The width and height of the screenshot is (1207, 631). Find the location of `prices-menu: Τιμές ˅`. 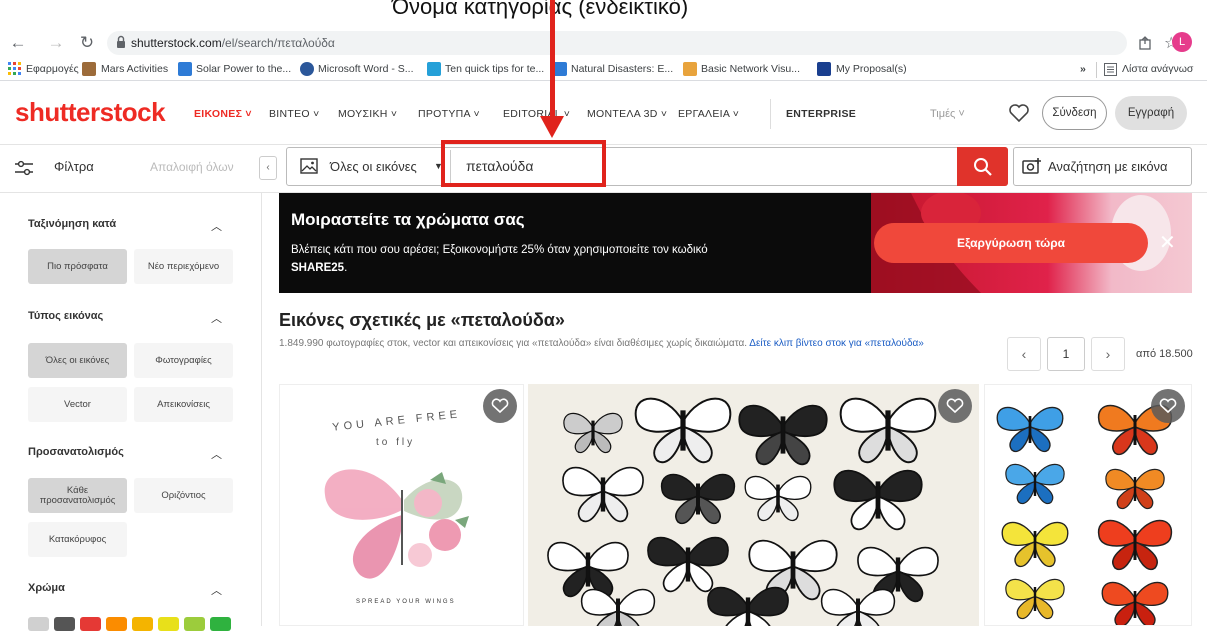

prices-menu: Τιμές ˅ is located at coordinates (947, 114).